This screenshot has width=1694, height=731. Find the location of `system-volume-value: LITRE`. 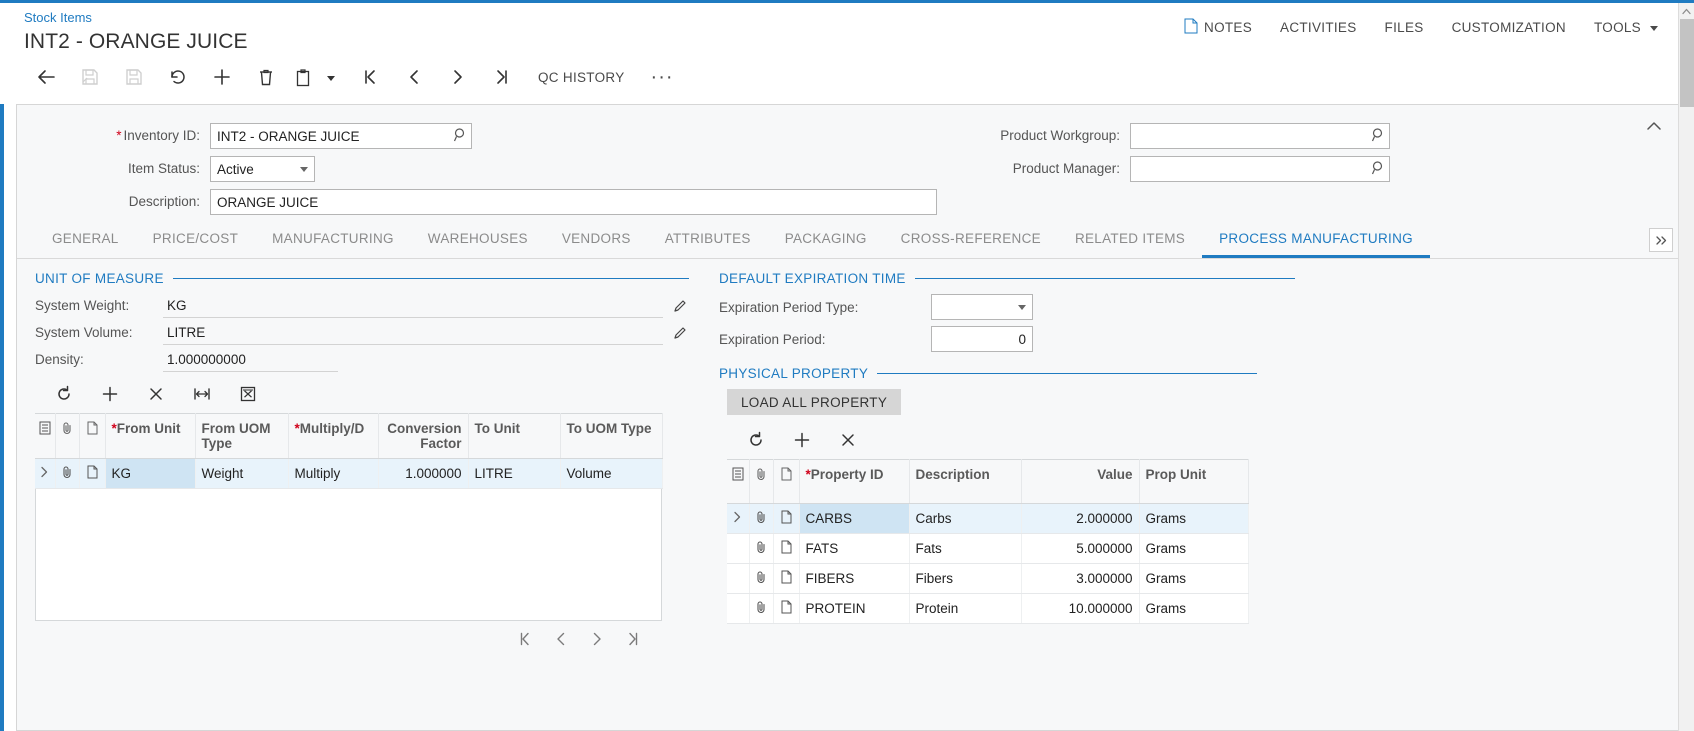

system-volume-value: LITRE is located at coordinates (413, 333).